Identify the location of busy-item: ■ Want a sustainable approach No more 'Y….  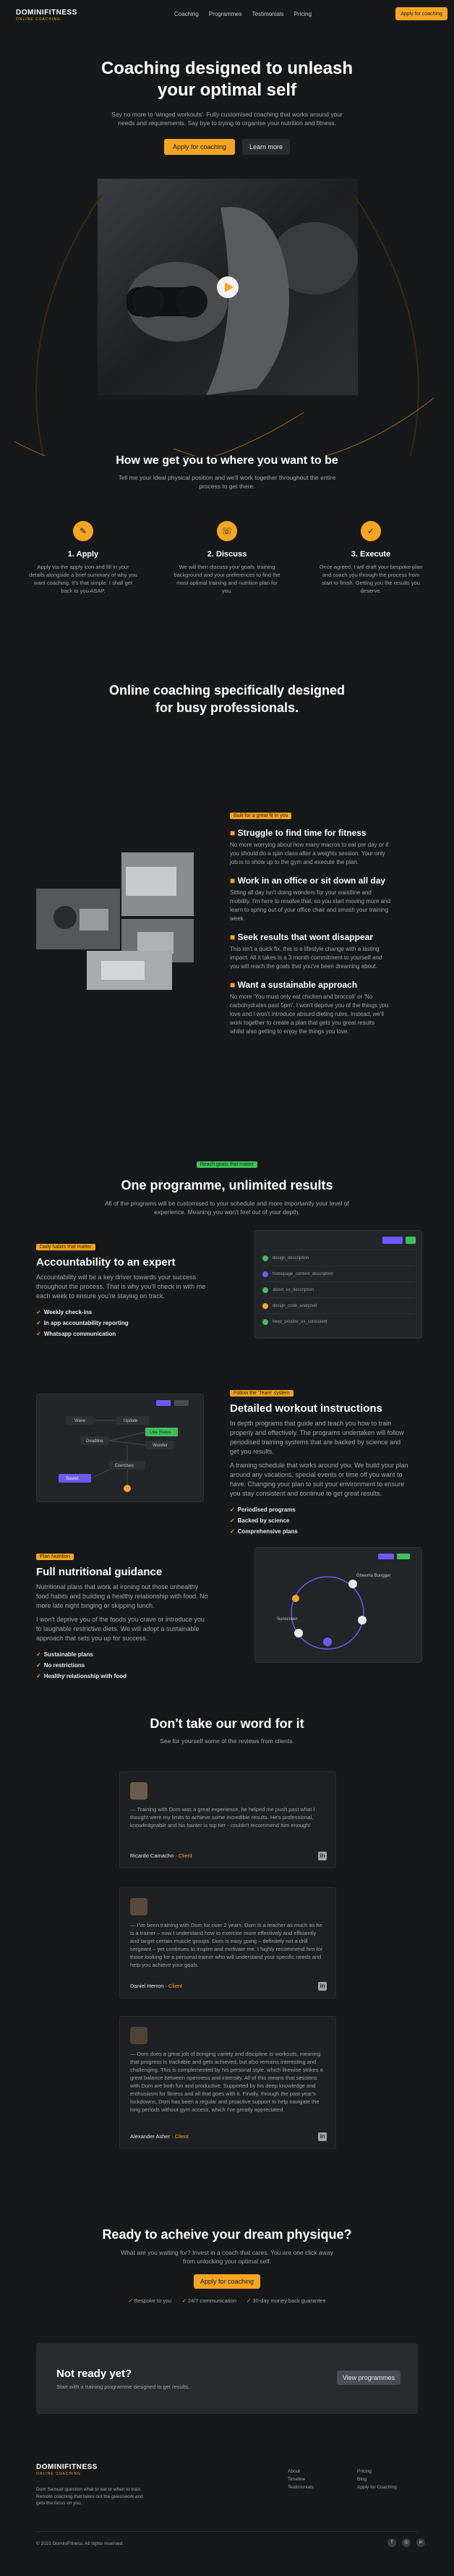
(310, 1008).